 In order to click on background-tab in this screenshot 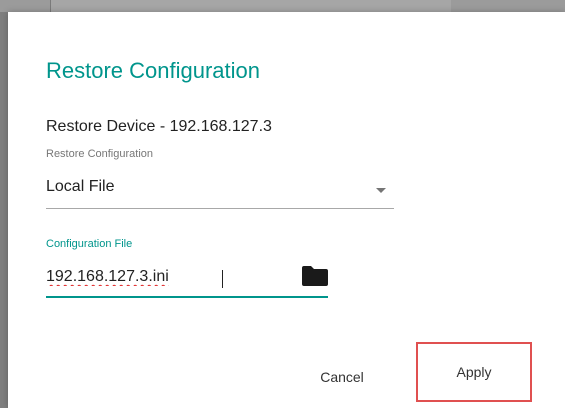, I will do `click(250, 6)`.